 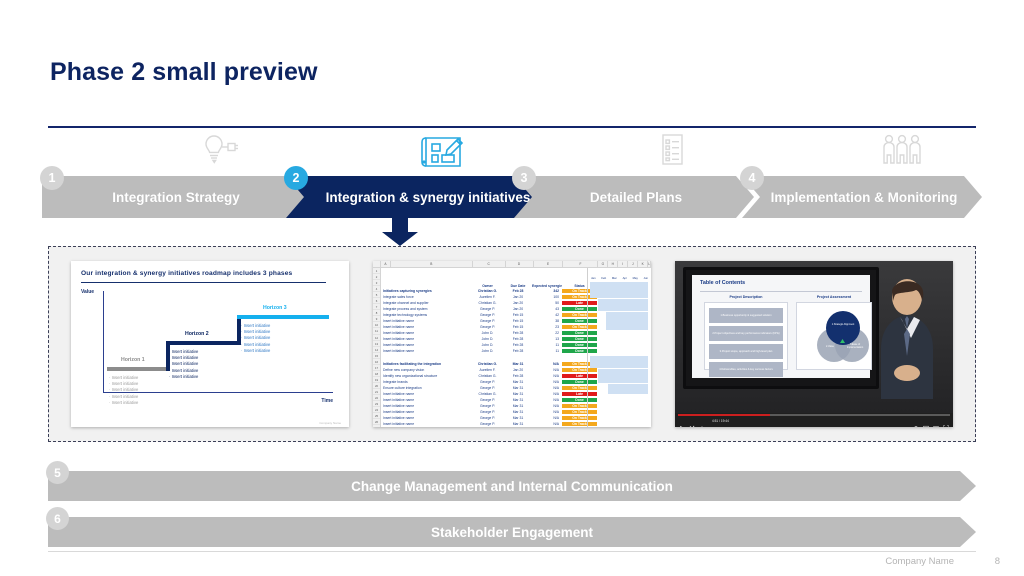 What do you see at coordinates (518, 333) in the screenshot?
I see `row-due: Feb 28` at bounding box center [518, 333].